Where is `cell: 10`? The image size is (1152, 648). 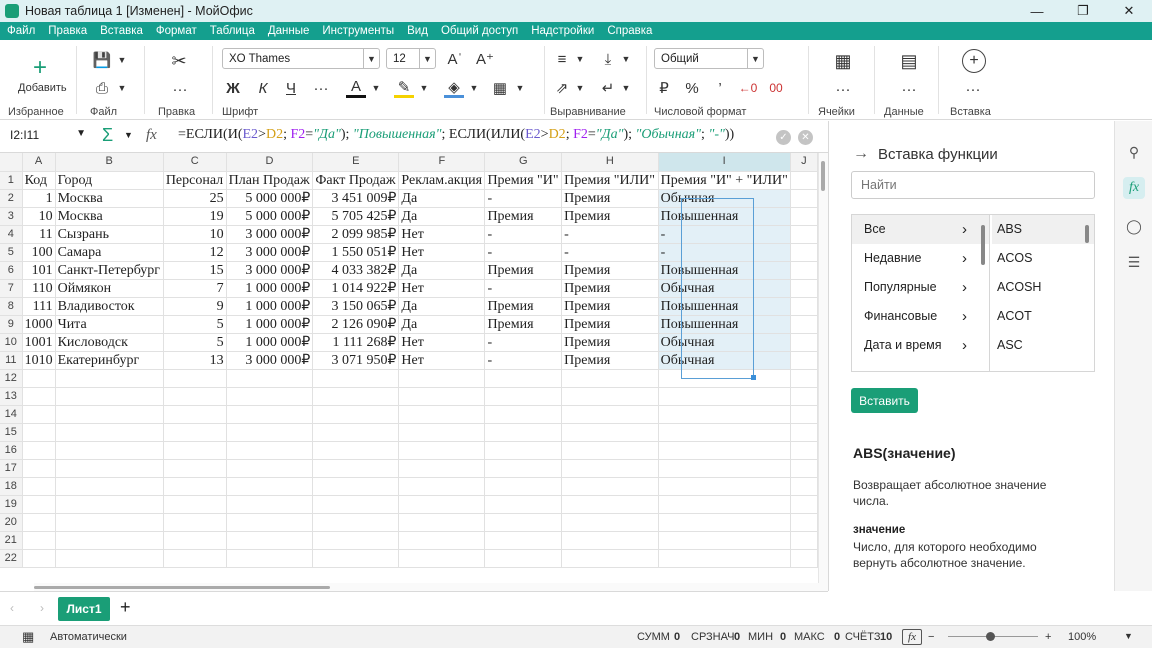 cell: 10 is located at coordinates (195, 234).